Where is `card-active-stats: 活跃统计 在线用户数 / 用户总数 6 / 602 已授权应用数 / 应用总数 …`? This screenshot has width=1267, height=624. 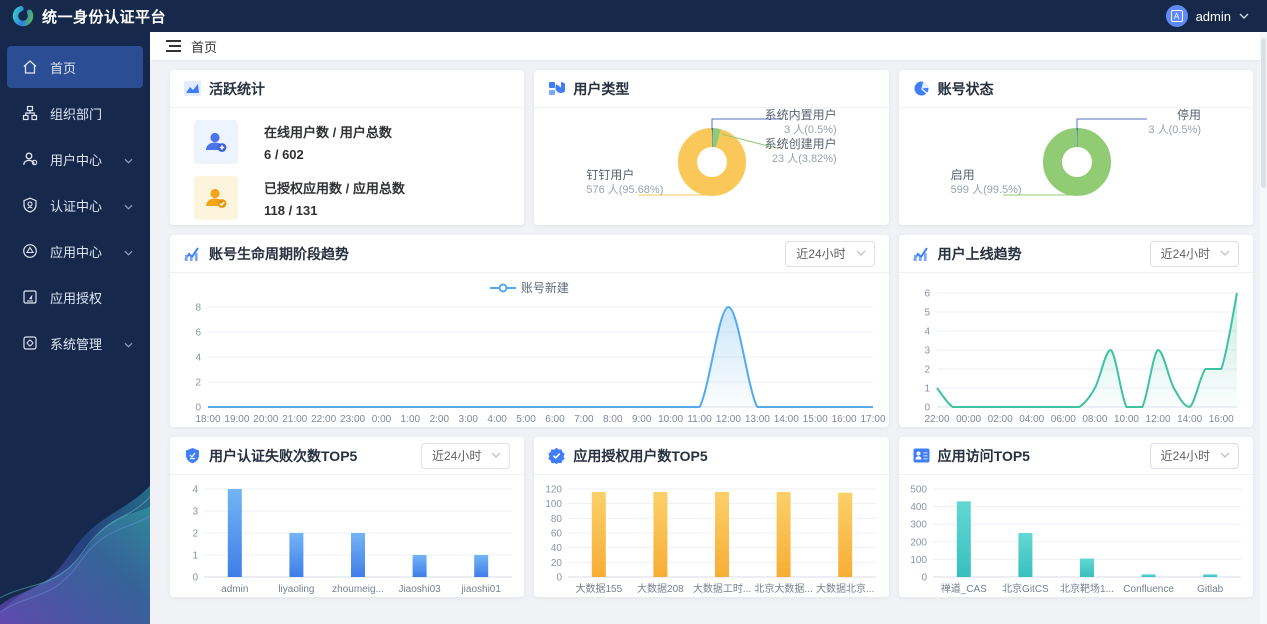
card-active-stats: 活跃统计 在线用户数 / 用户总数 6 / 602 已授权应用数 / 应用总数 … is located at coordinates (347, 147).